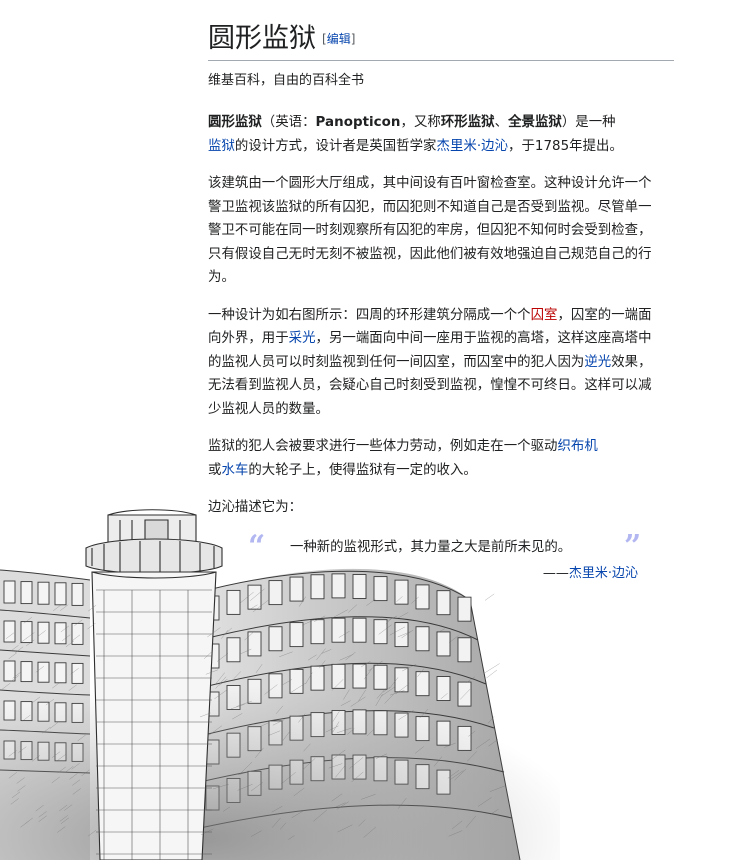 This screenshot has height=860, width=730. What do you see at coordinates (154, 684) in the screenshot?
I see `central-tower` at bounding box center [154, 684].